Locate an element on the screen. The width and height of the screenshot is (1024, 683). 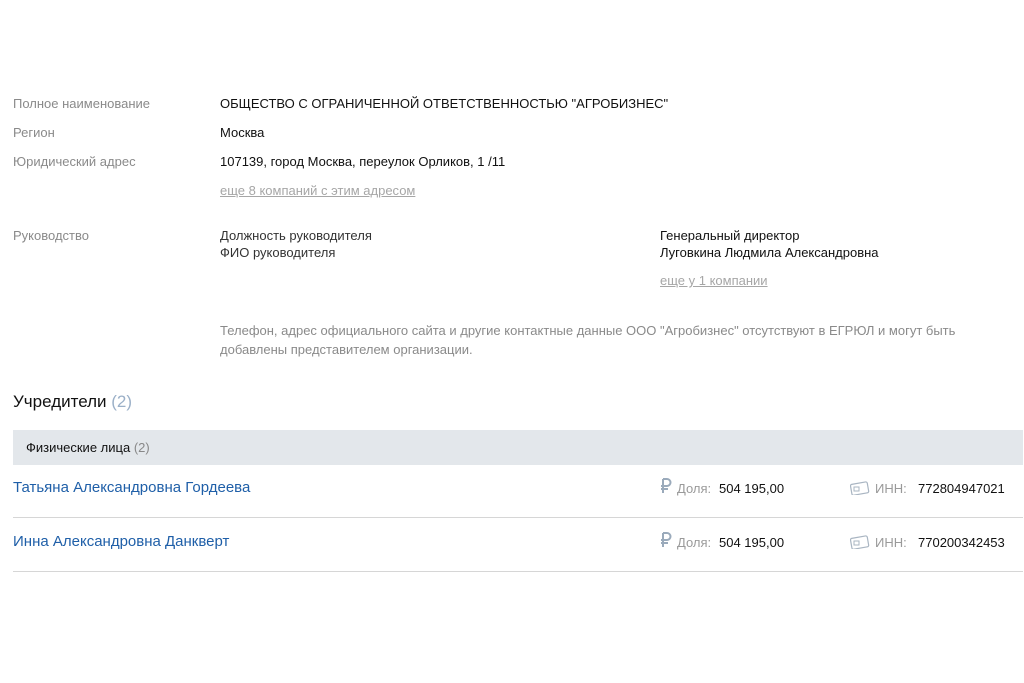
full-name-label: Полное наименование is located at coordinates (82, 103).